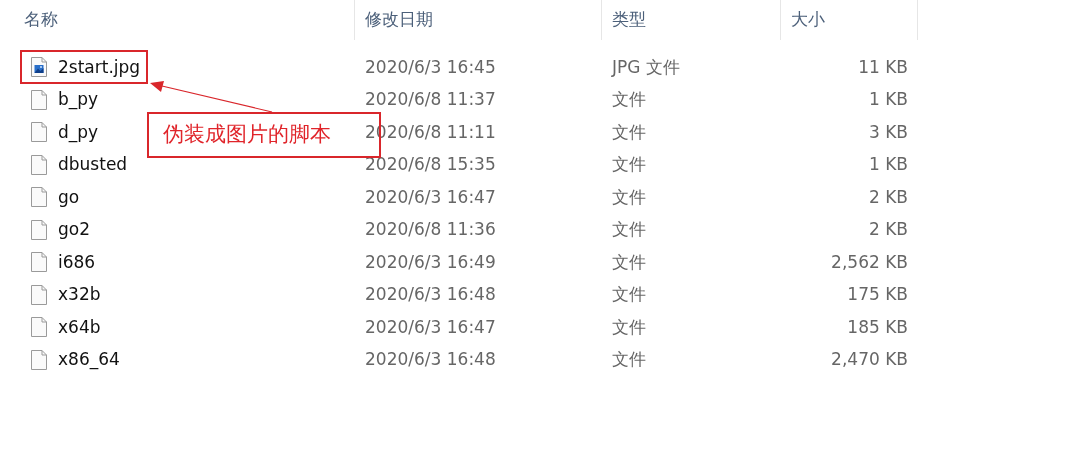  Describe the element at coordinates (877, 327) in the screenshot. I see `size-text: 185 KB` at that location.